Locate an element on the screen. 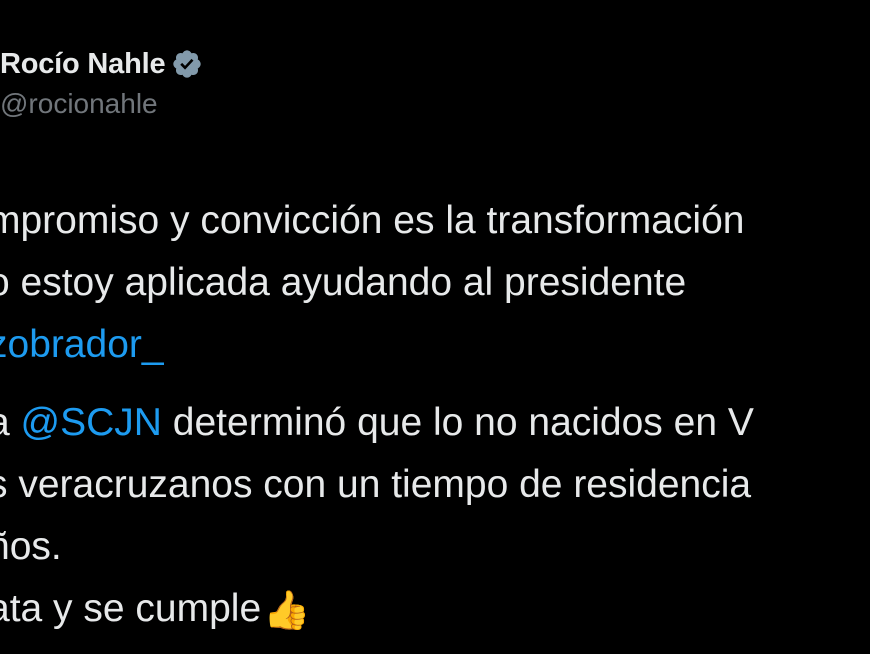  tweet-line: a @SCJN determinó que lo no nacidos en V is located at coordinates (435, 423).